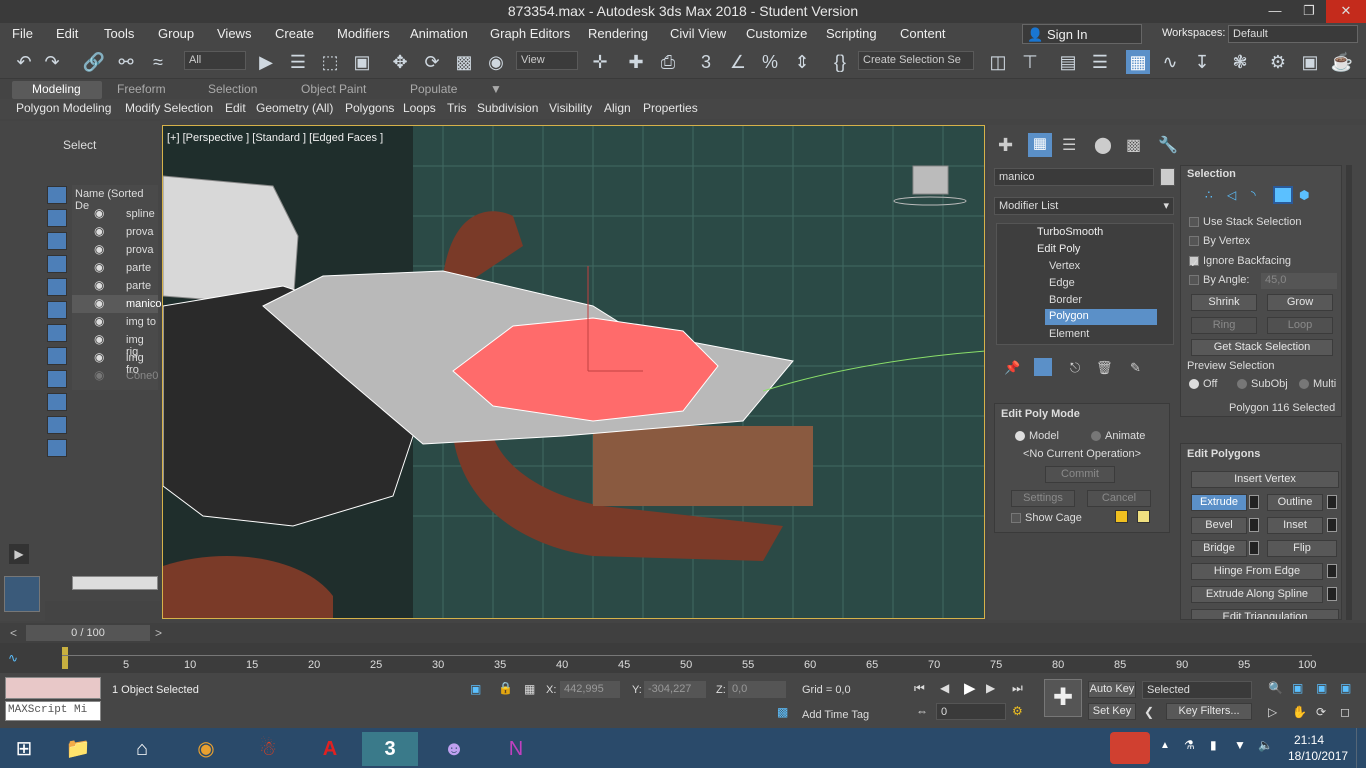  I want to click on ignore-backfacing-checkbox: ✓ Ignore Backfacing, so click(1240, 262).